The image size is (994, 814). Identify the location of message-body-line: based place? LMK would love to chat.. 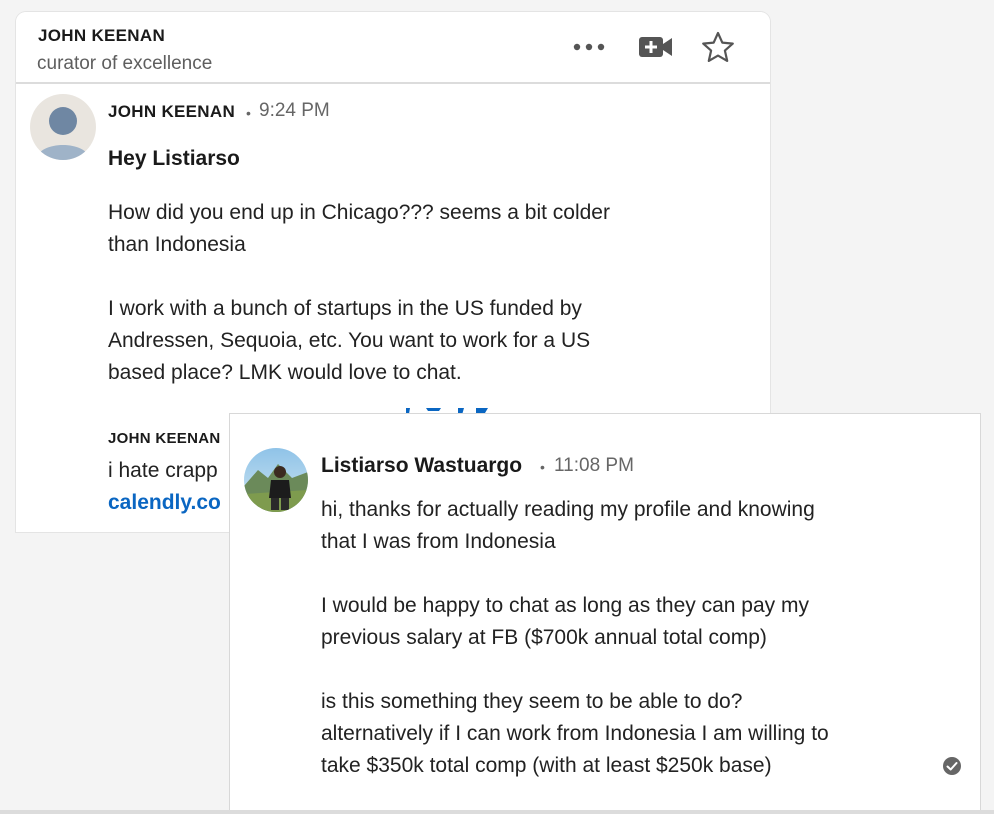
(285, 372).